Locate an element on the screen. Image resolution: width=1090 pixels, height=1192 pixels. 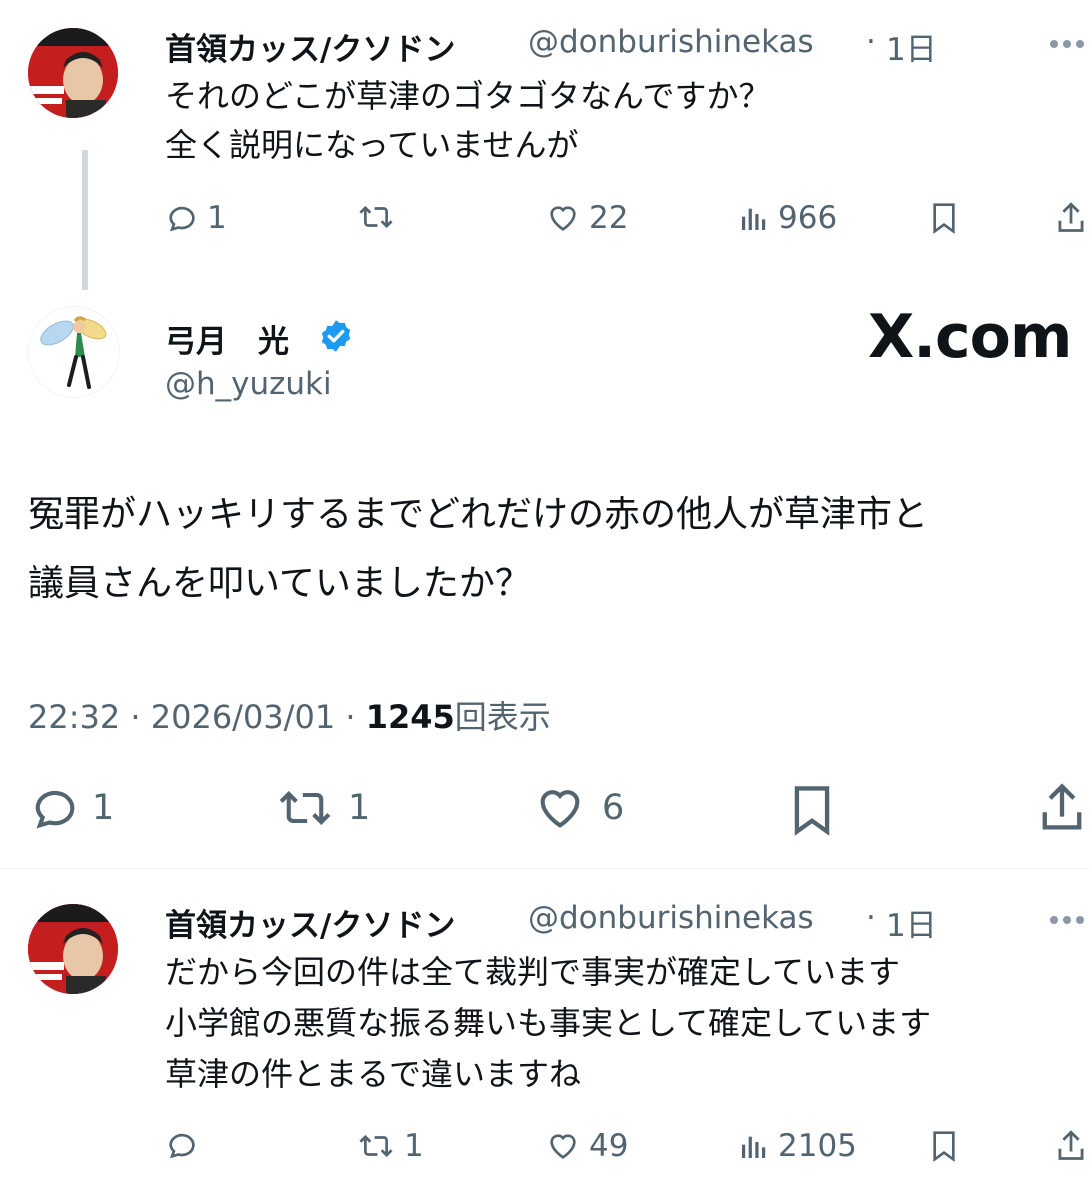
reply2-more-icon is located at coordinates (1067, 920).